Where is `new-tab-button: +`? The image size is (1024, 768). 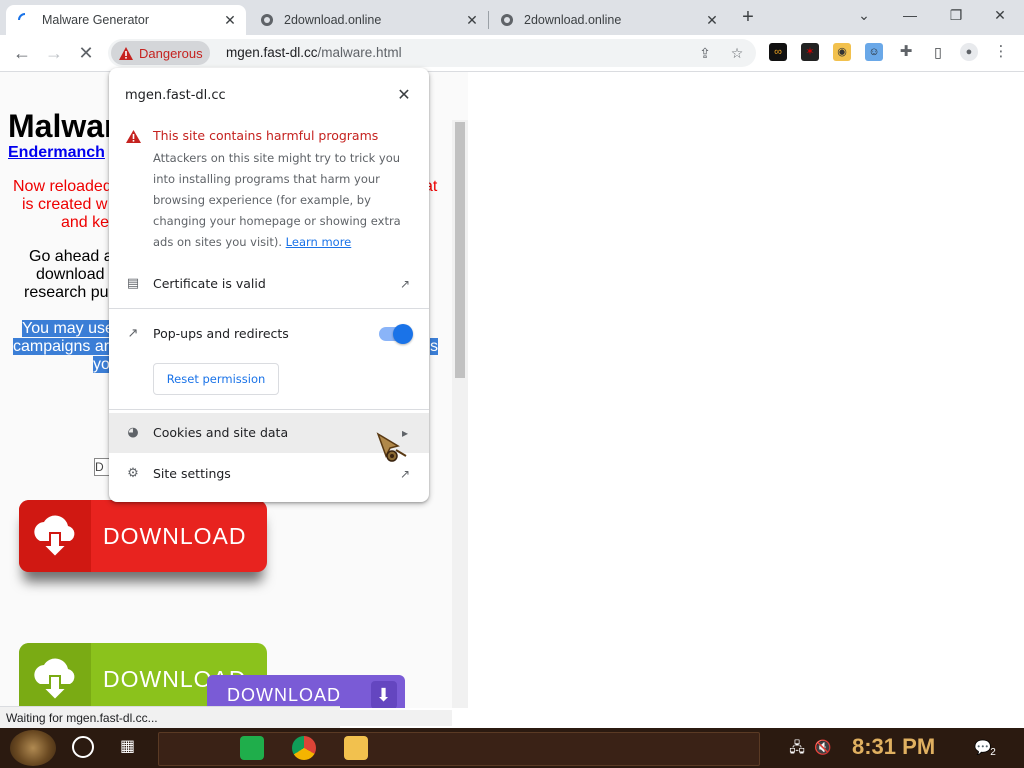 new-tab-button: + is located at coordinates (748, 18).